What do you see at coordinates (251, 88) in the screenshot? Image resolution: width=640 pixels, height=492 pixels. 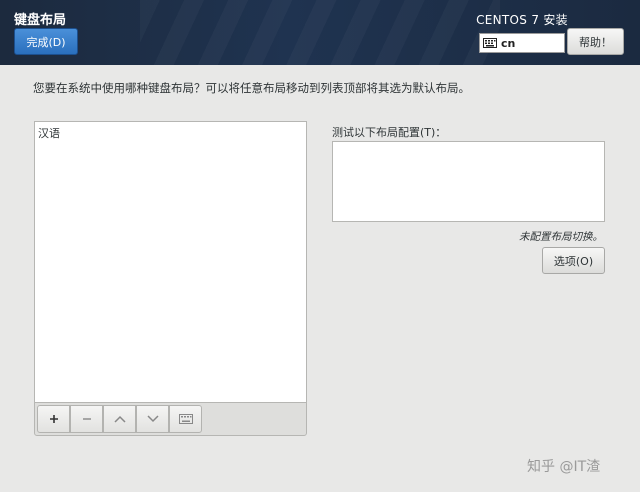 I see `instruction-text: 您要在系统中使用哪种键盘布局？可以将任意布局移动到列表顶部将其选为默认布局。` at bounding box center [251, 88].